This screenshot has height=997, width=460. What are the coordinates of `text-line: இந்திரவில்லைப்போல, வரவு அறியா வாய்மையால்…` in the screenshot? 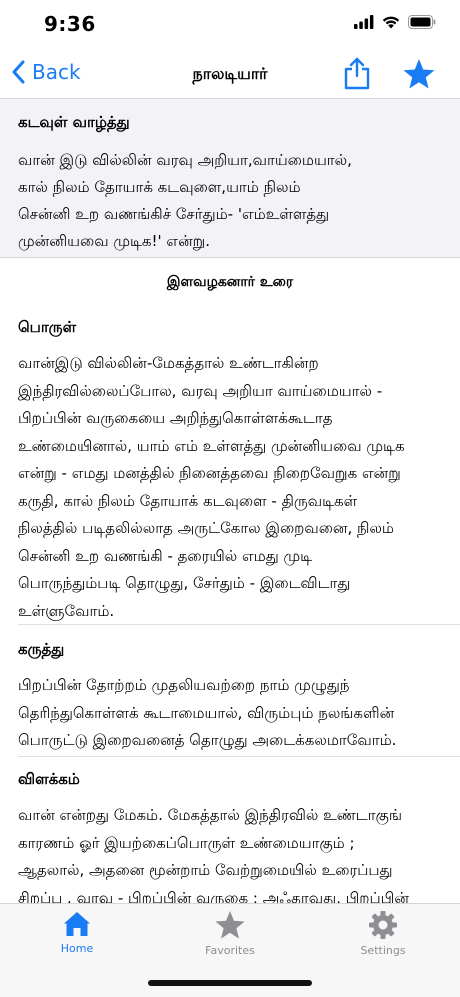 It's located at (200, 390).